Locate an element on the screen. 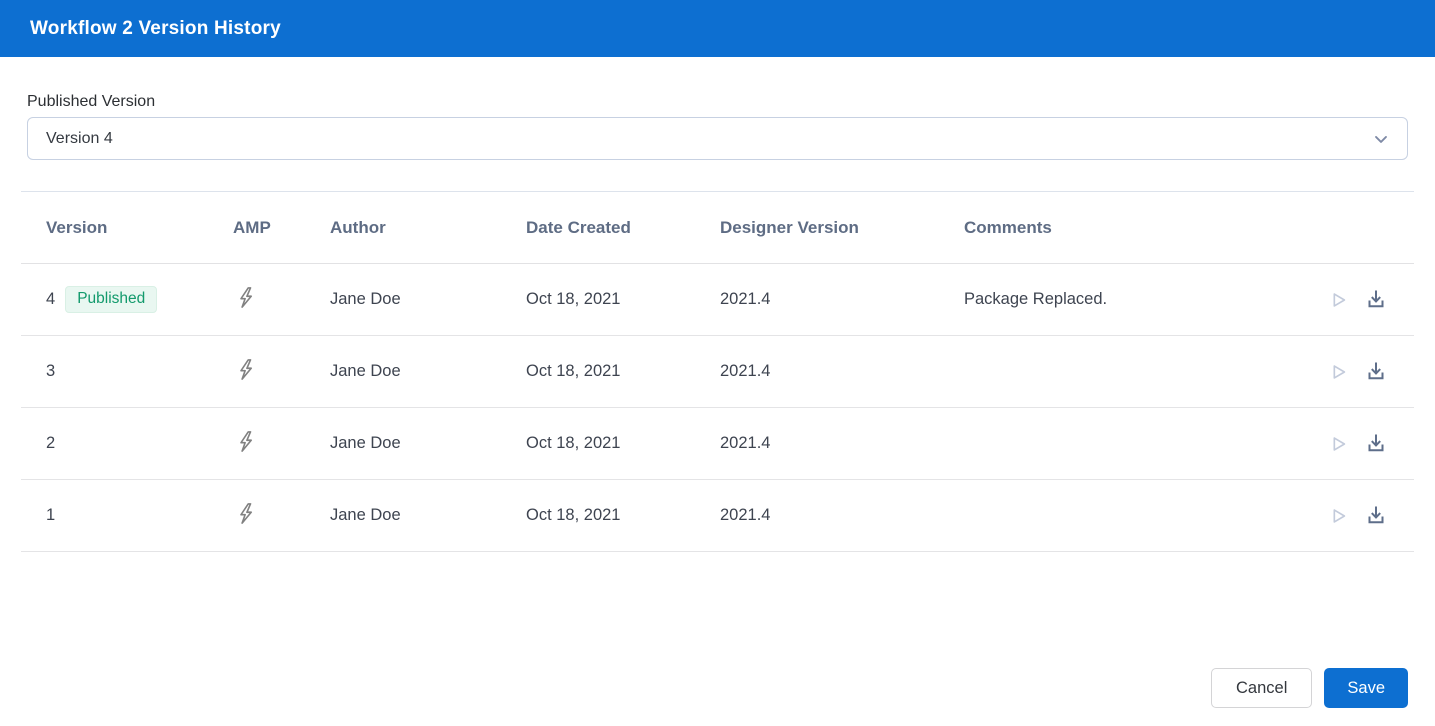 This screenshot has width=1435, height=726. cancel-button: Cancel is located at coordinates (1262, 688).